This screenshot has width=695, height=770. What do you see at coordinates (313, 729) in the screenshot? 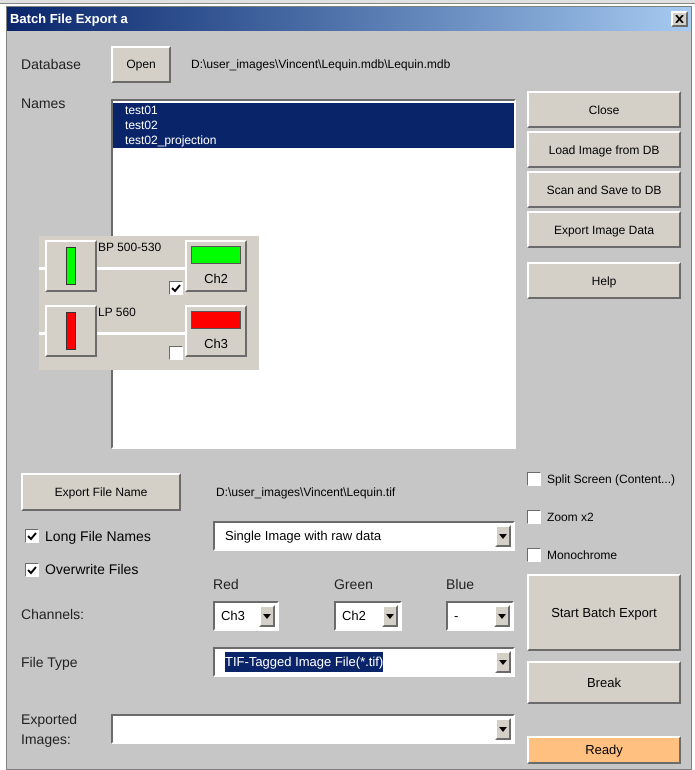
I see `dropdown` at bounding box center [313, 729].